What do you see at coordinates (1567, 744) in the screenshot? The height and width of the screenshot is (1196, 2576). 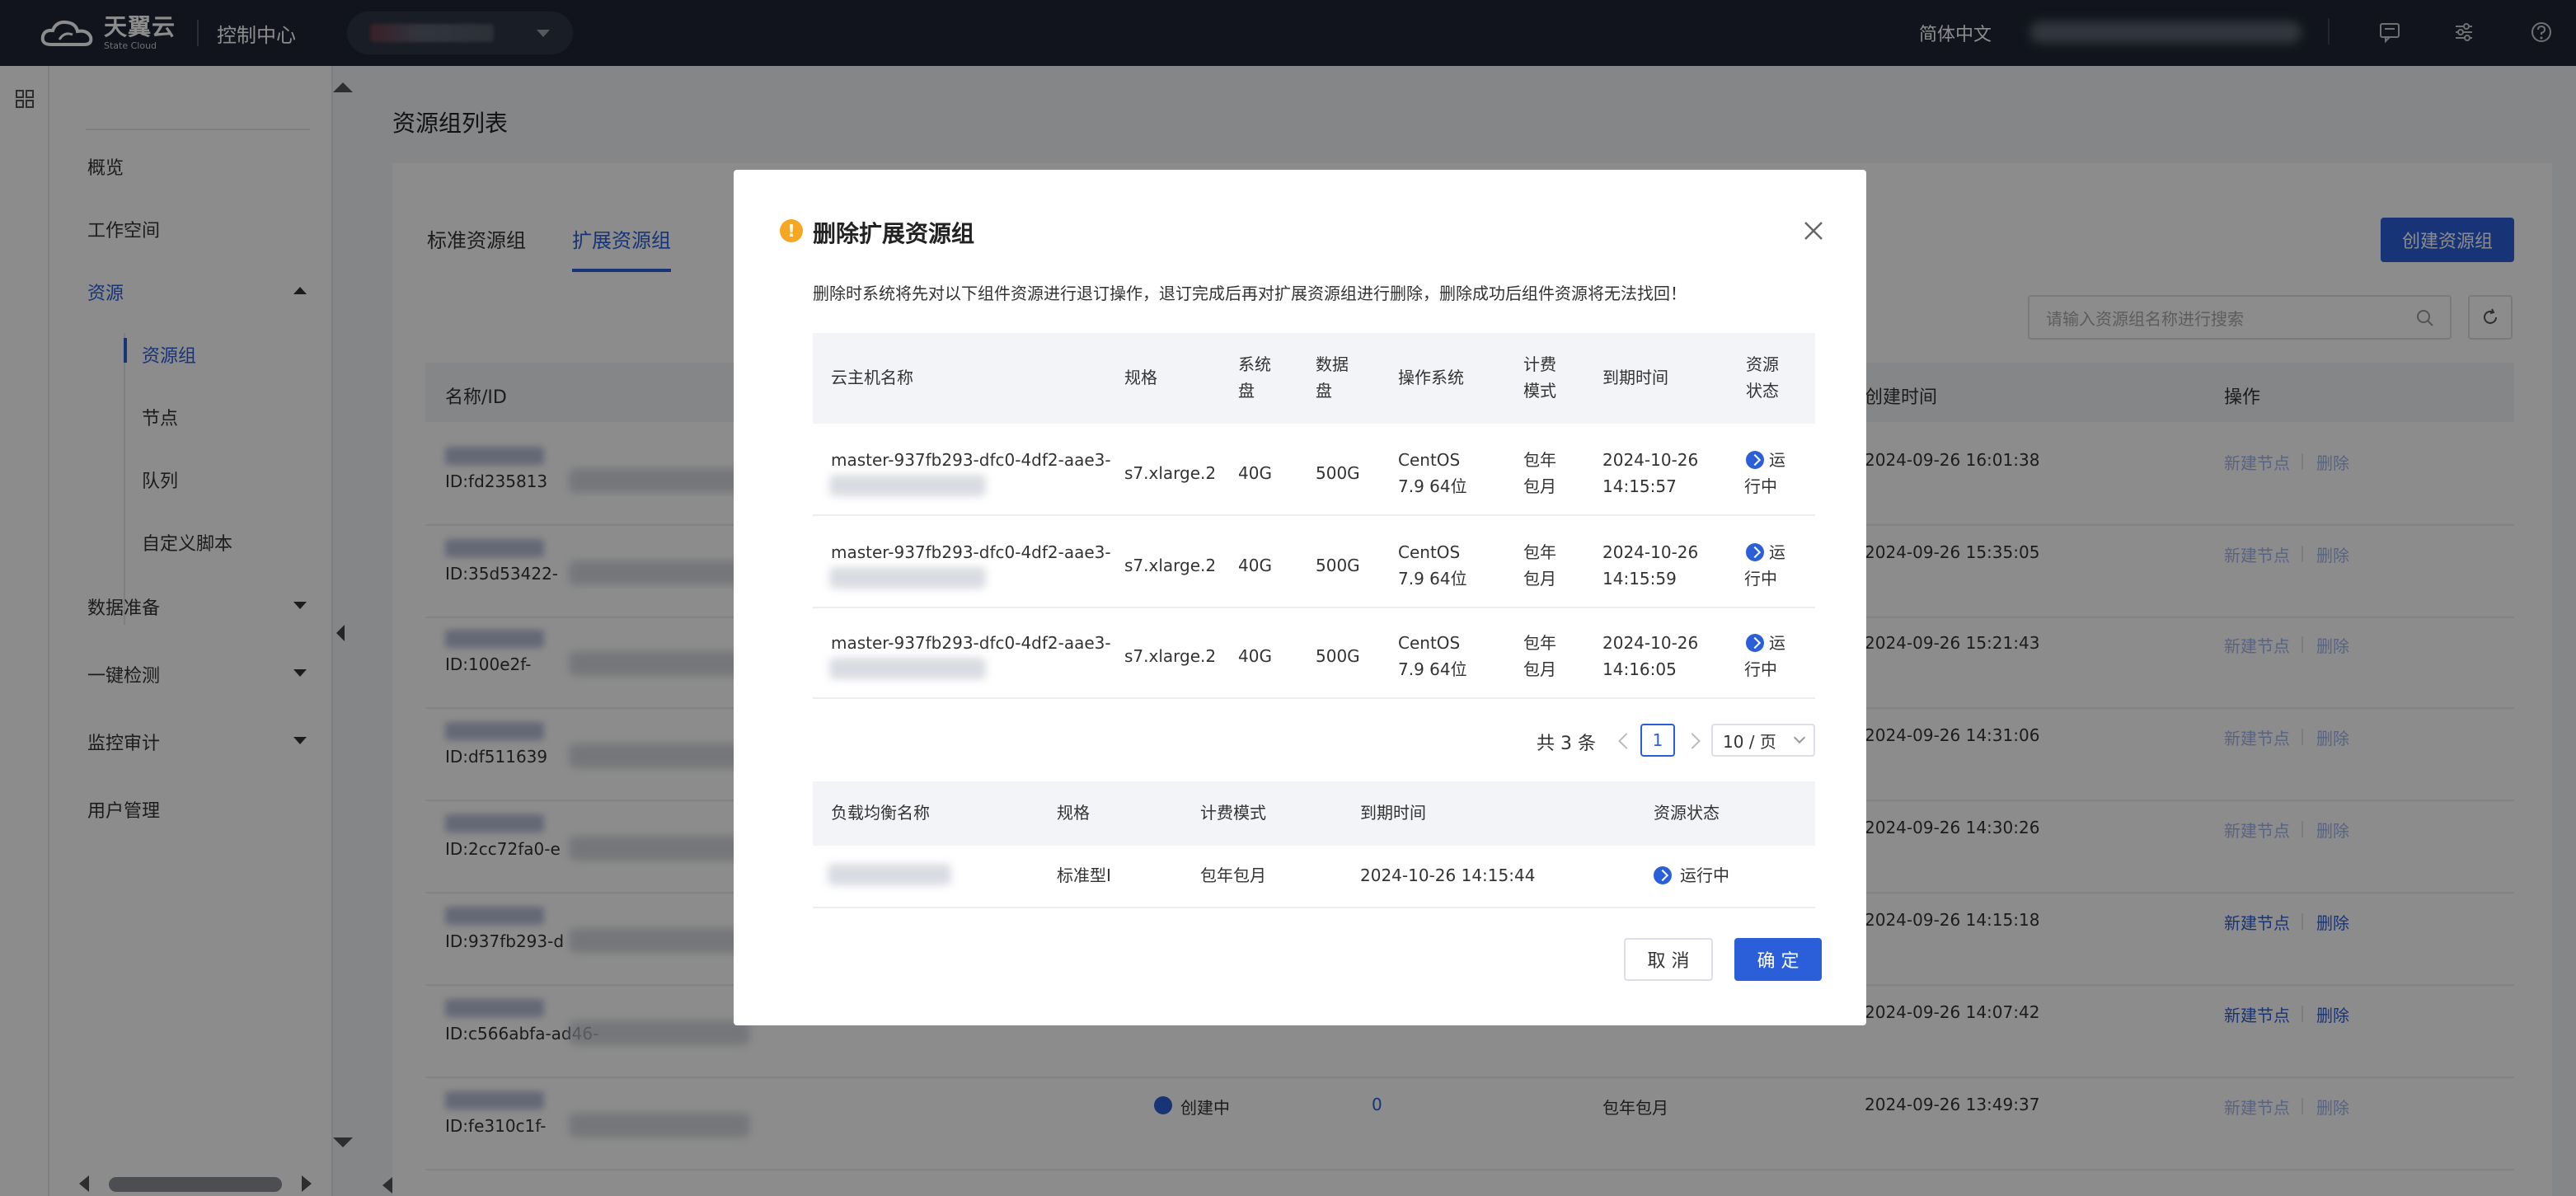 I see `pager-total: 共 3 条` at bounding box center [1567, 744].